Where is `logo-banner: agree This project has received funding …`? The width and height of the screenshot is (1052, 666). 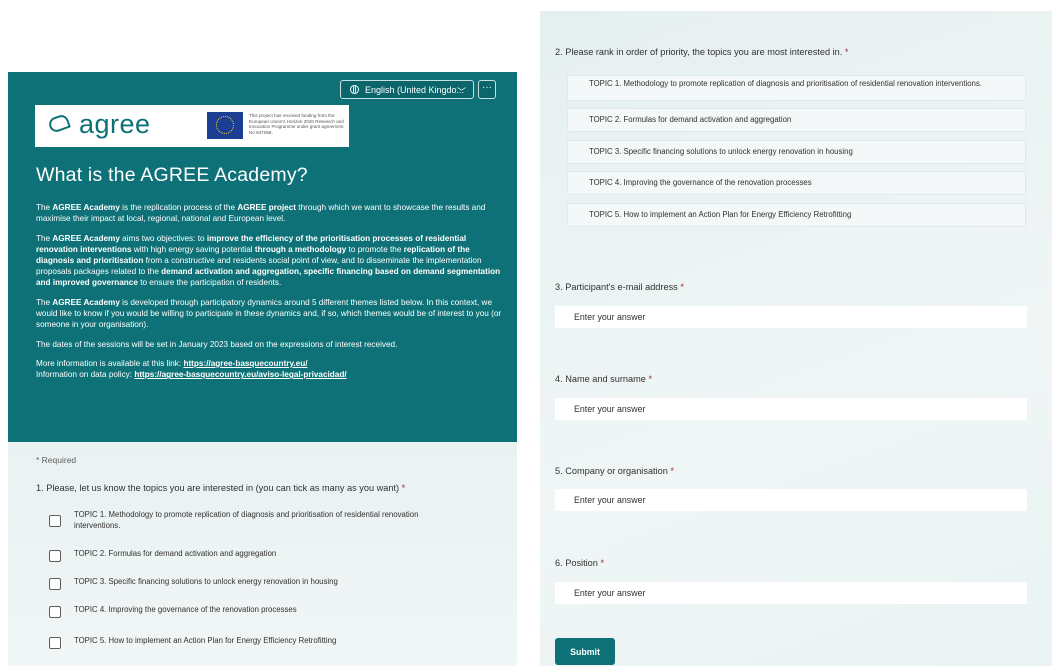 logo-banner: agree This project has received funding … is located at coordinates (192, 126).